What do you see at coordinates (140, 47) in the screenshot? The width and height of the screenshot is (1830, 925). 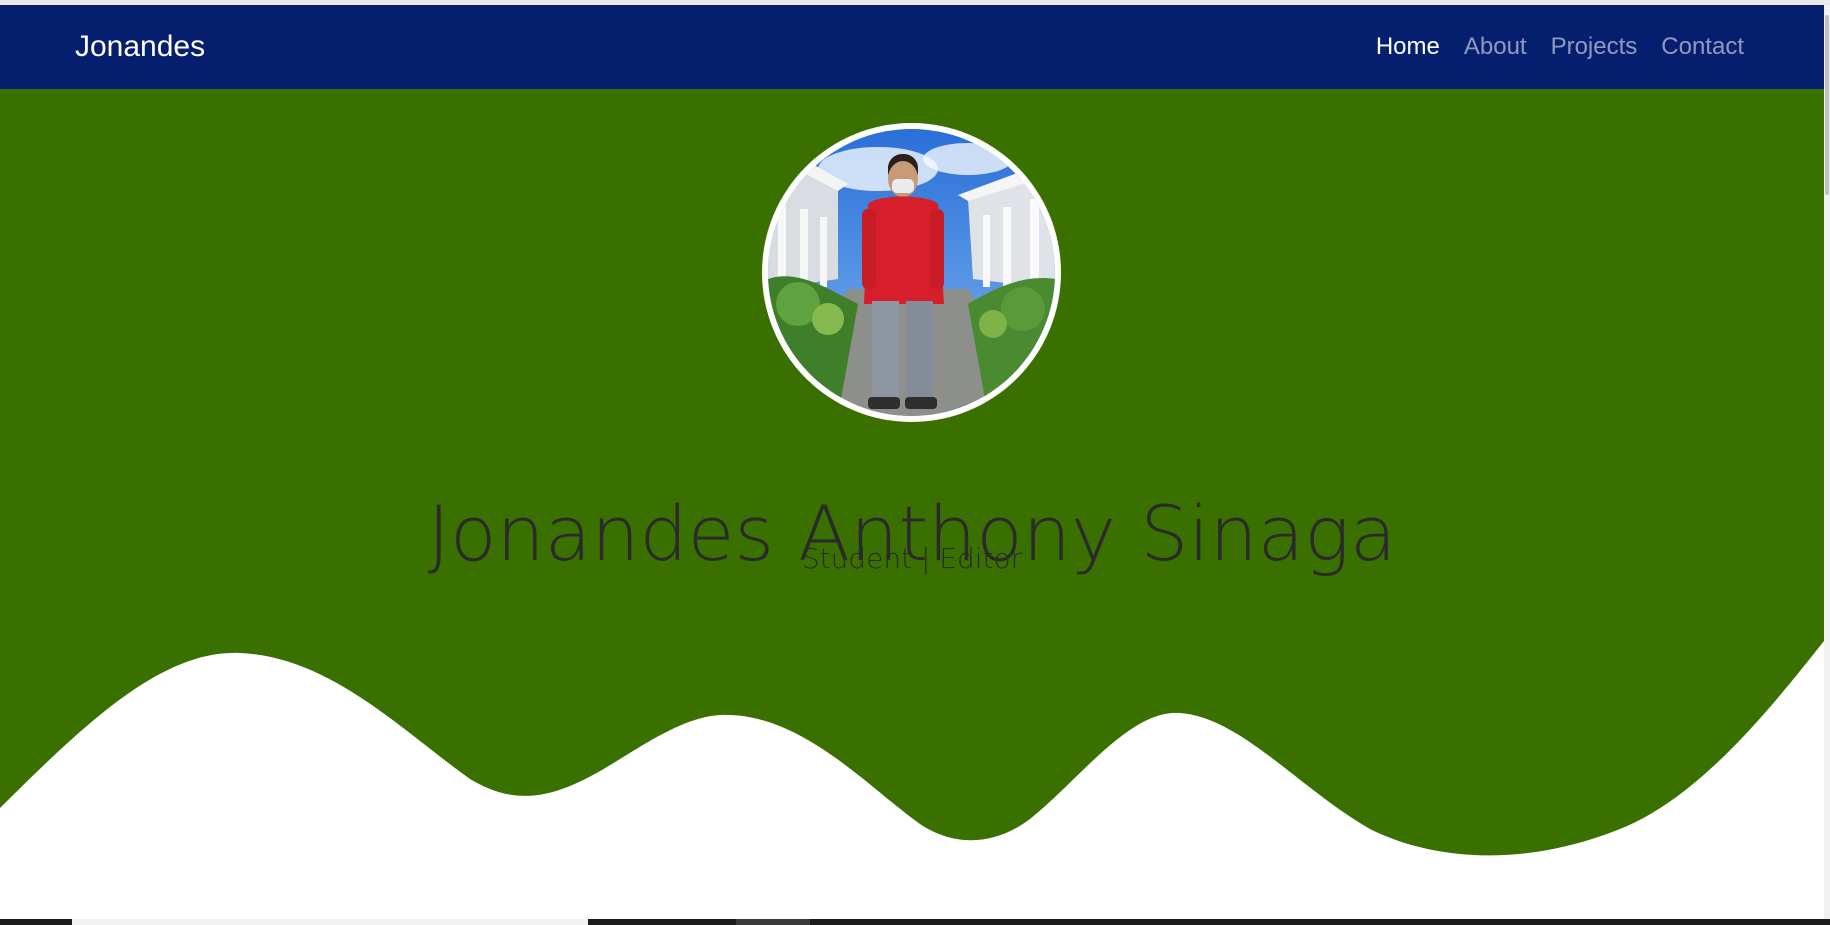 I see `navbar-brand: Jonandes` at bounding box center [140, 47].